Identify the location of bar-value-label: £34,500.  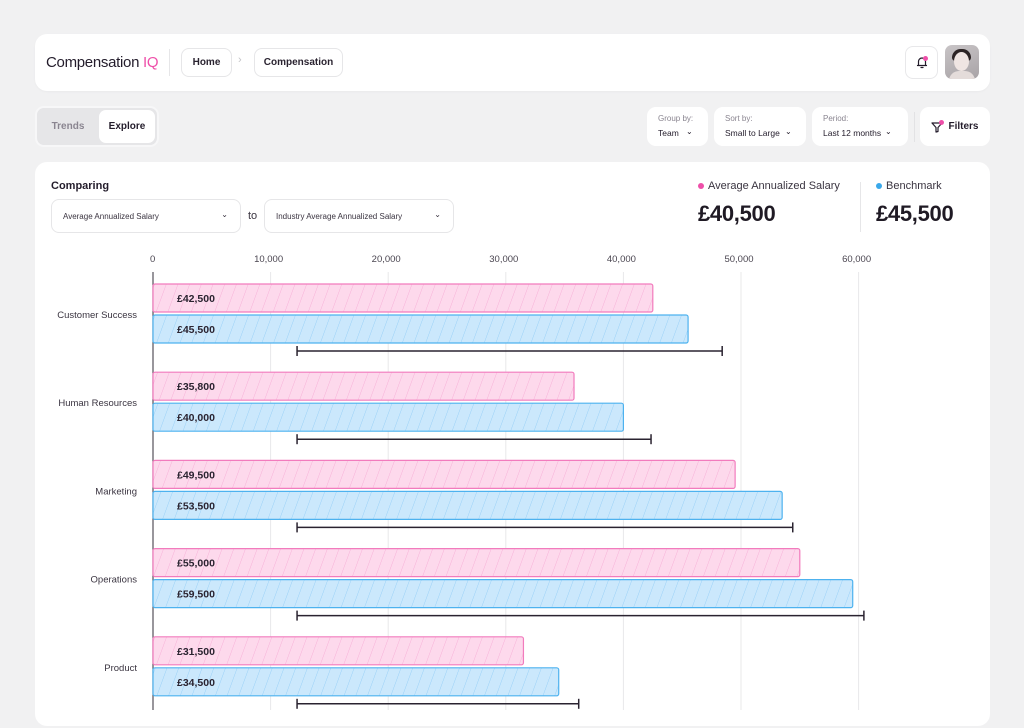
(196, 683).